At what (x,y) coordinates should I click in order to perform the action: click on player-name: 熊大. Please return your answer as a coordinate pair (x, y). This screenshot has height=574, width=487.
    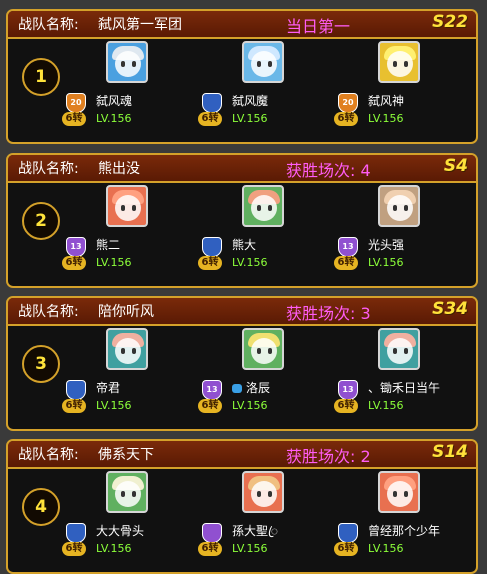
    Looking at the image, I should click on (244, 245).